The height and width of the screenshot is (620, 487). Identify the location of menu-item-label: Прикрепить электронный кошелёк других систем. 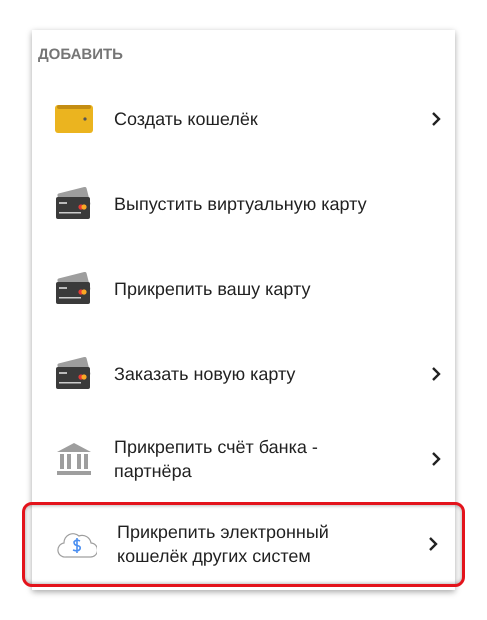
(252, 544).